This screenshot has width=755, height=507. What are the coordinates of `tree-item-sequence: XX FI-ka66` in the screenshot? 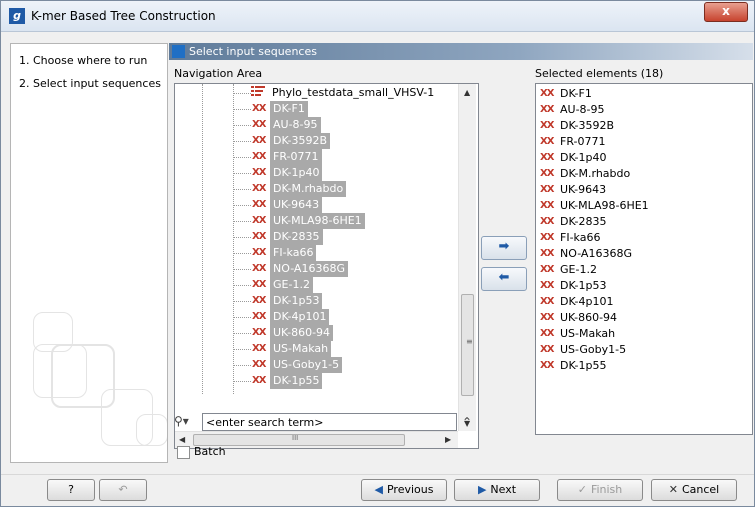 It's located at (316, 253).